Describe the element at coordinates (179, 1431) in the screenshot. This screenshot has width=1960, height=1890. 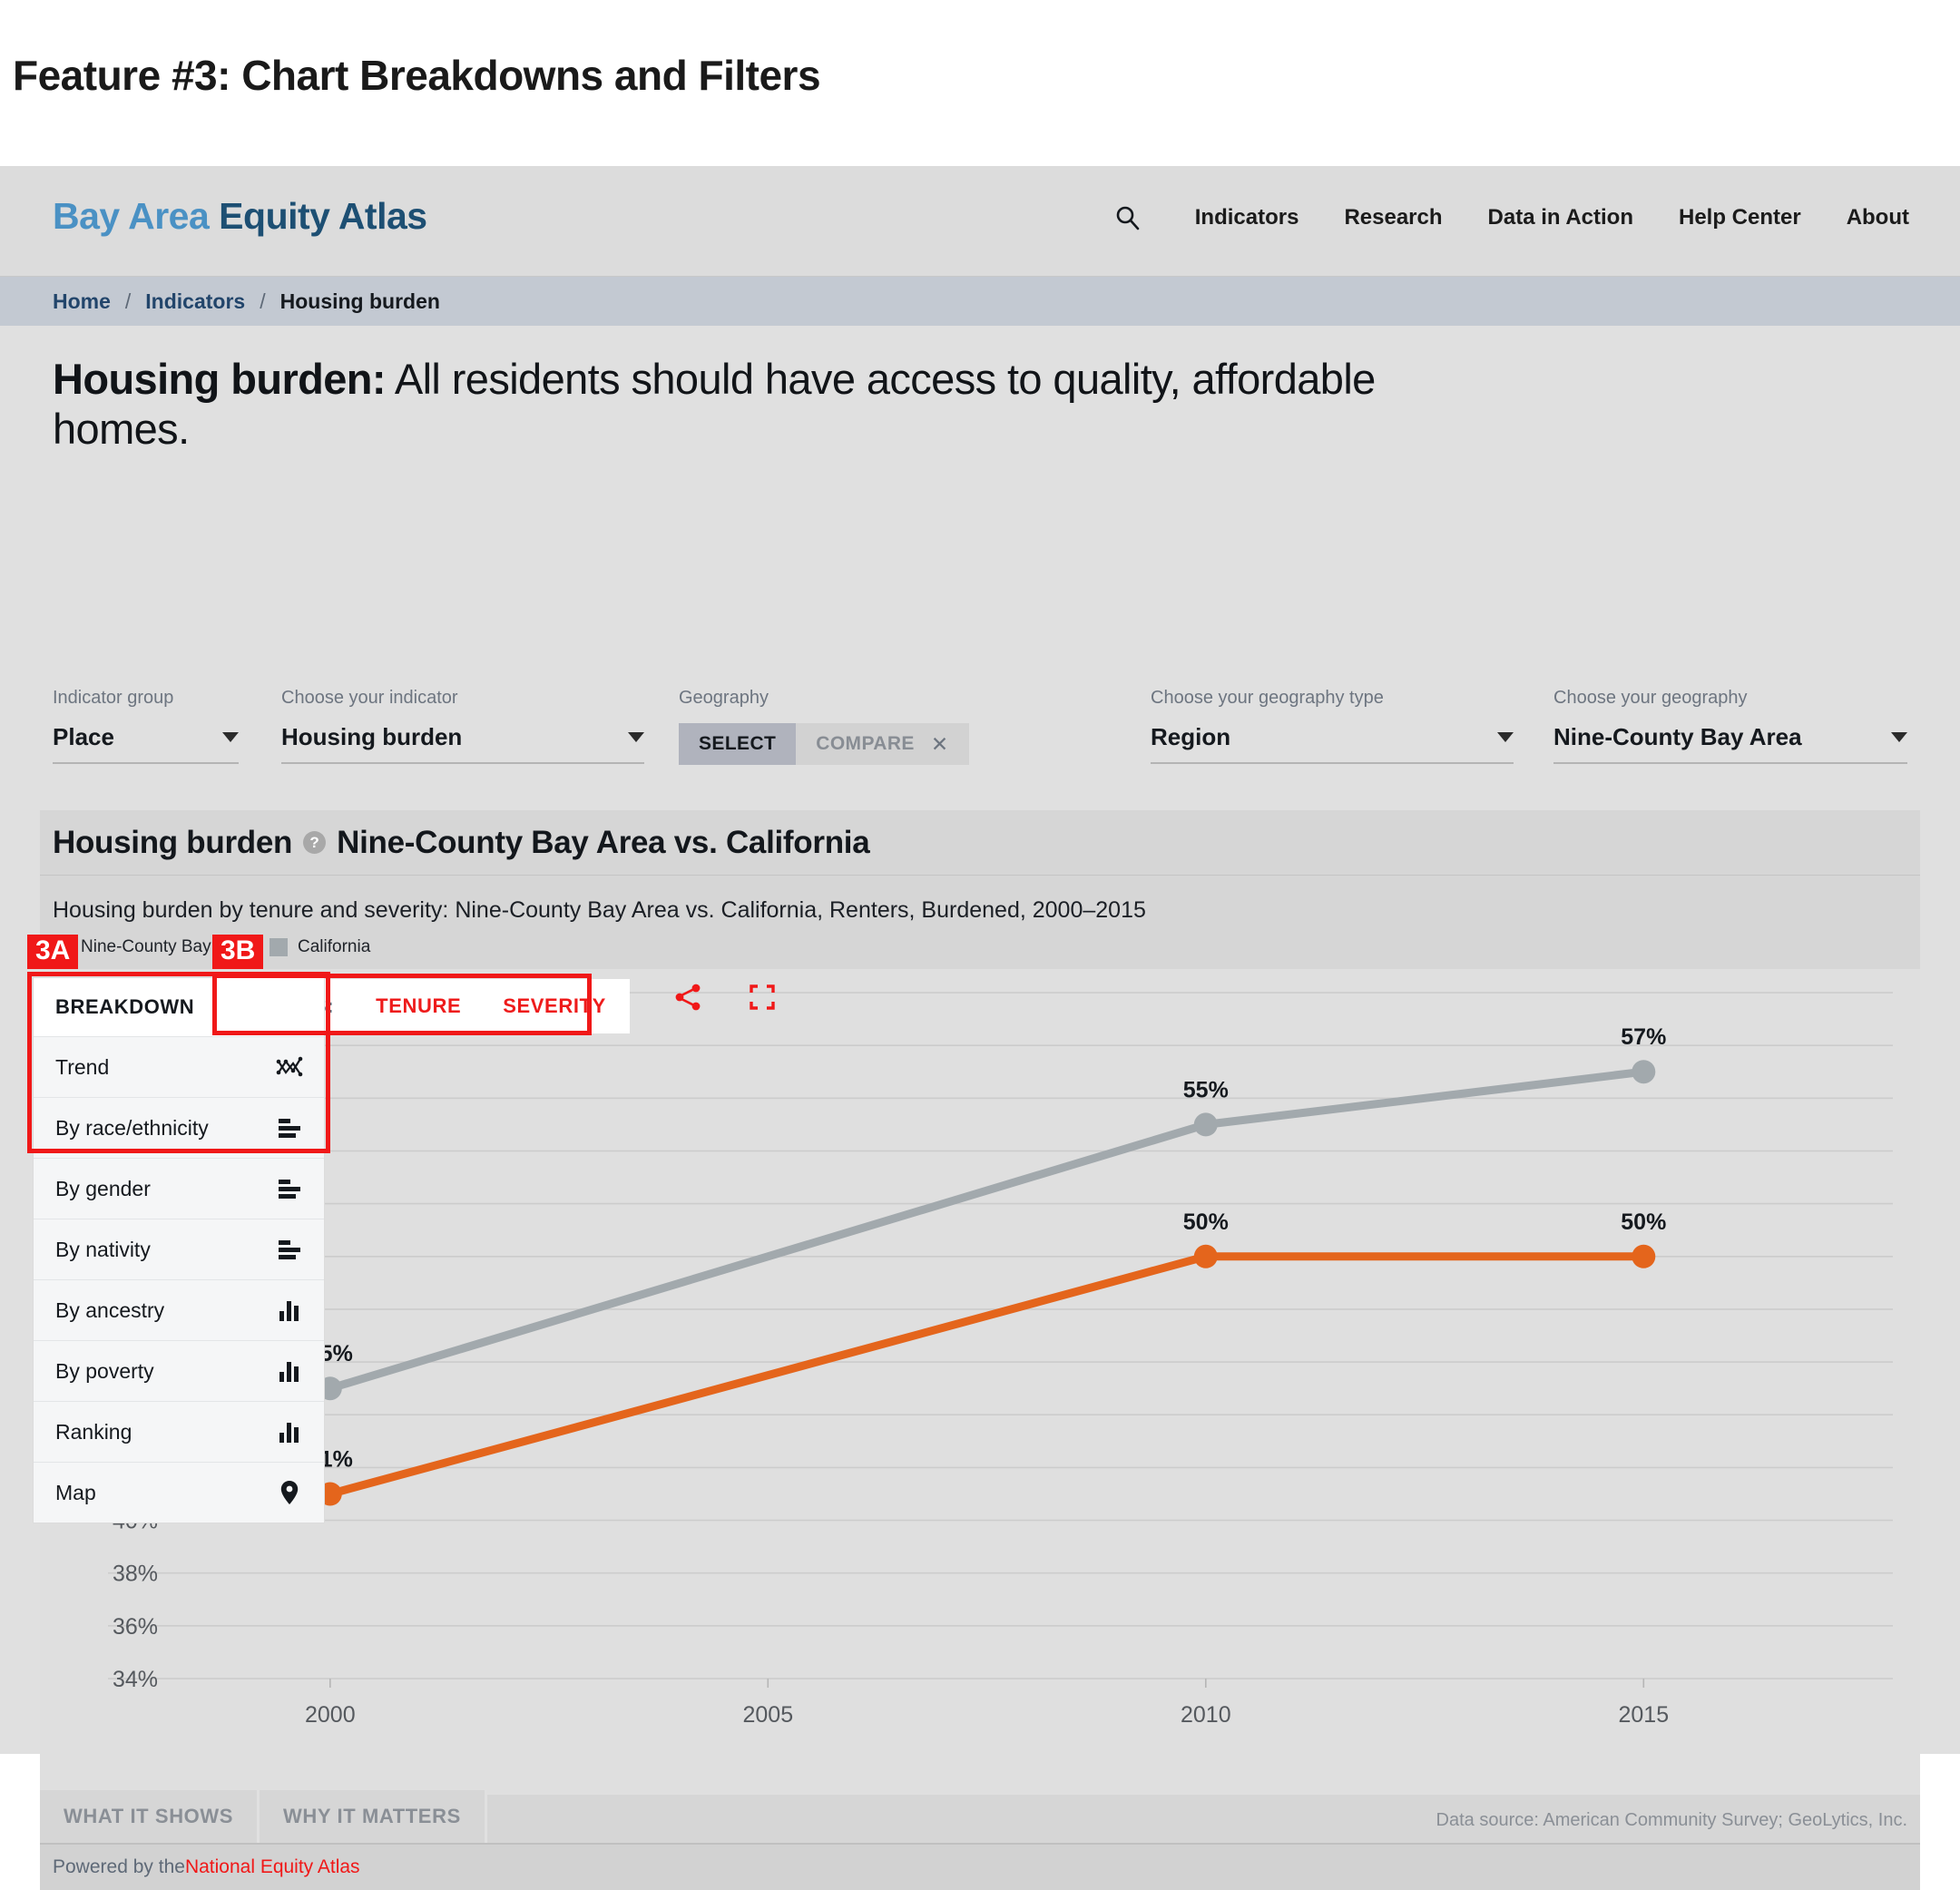
I see `breakdown-item-ranking: Ranking` at that location.